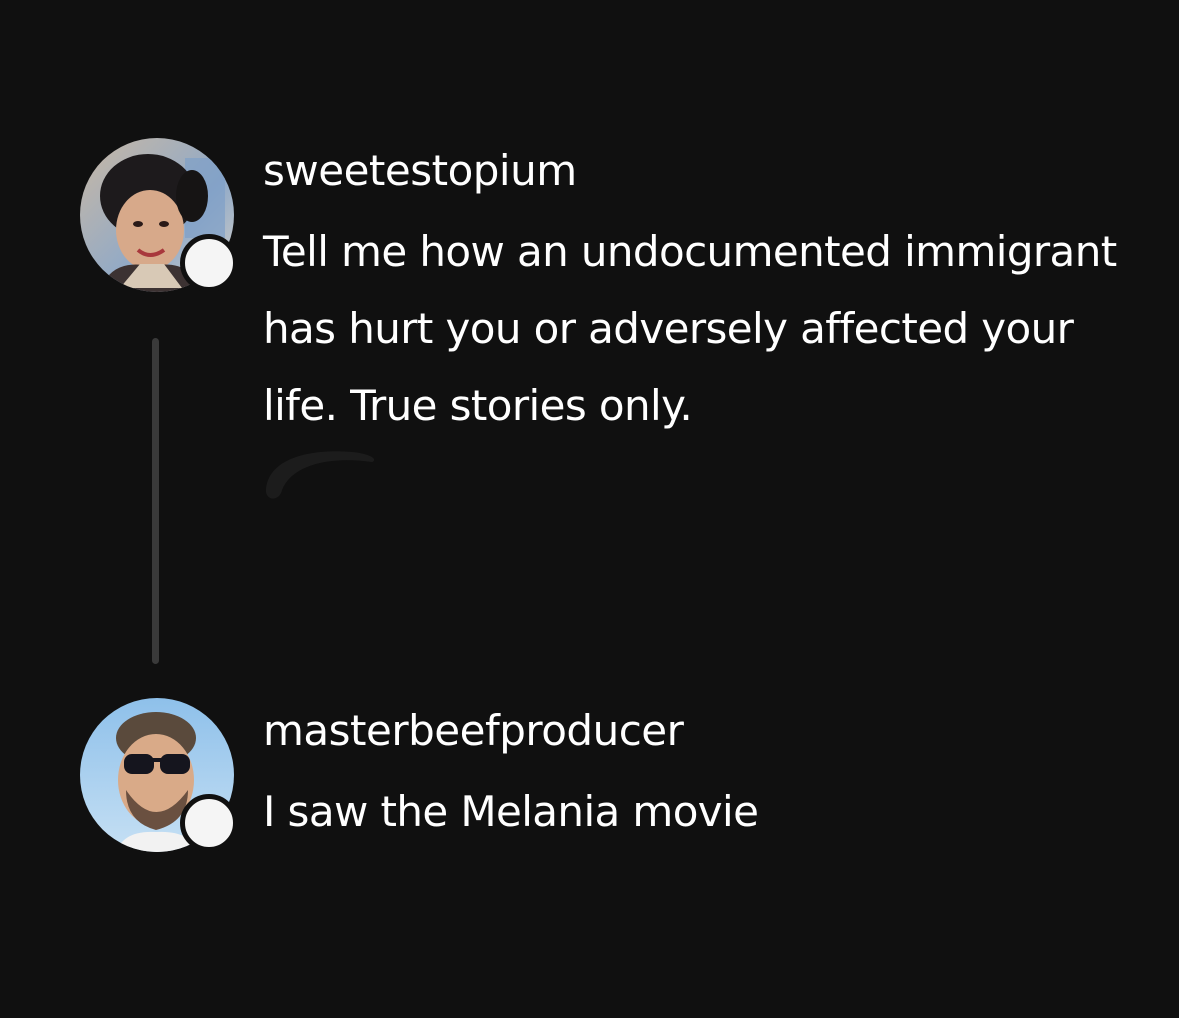 Image resolution: width=1179 pixels, height=1018 pixels. I want to click on faded-action-icon, so click(320, 475).